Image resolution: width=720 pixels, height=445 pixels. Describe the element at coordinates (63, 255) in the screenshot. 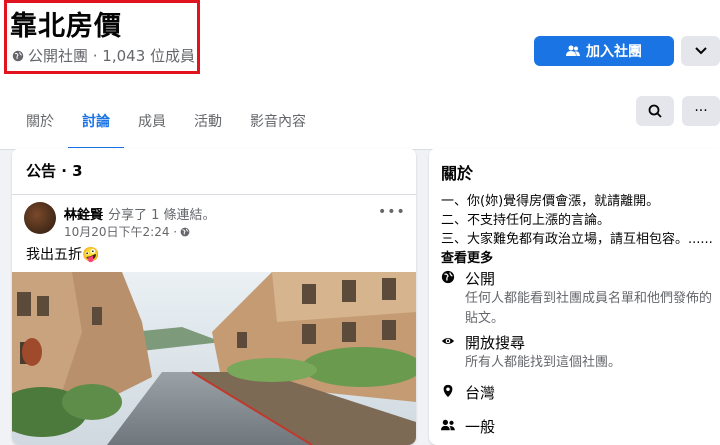

I see `post-text: 我出五折🤪` at that location.